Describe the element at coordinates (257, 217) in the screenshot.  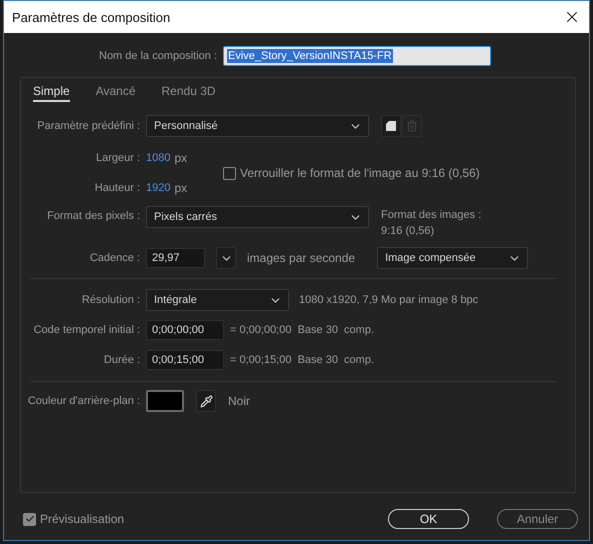
I see `pixel-aspect-dropdown: Pixels carrés` at that location.